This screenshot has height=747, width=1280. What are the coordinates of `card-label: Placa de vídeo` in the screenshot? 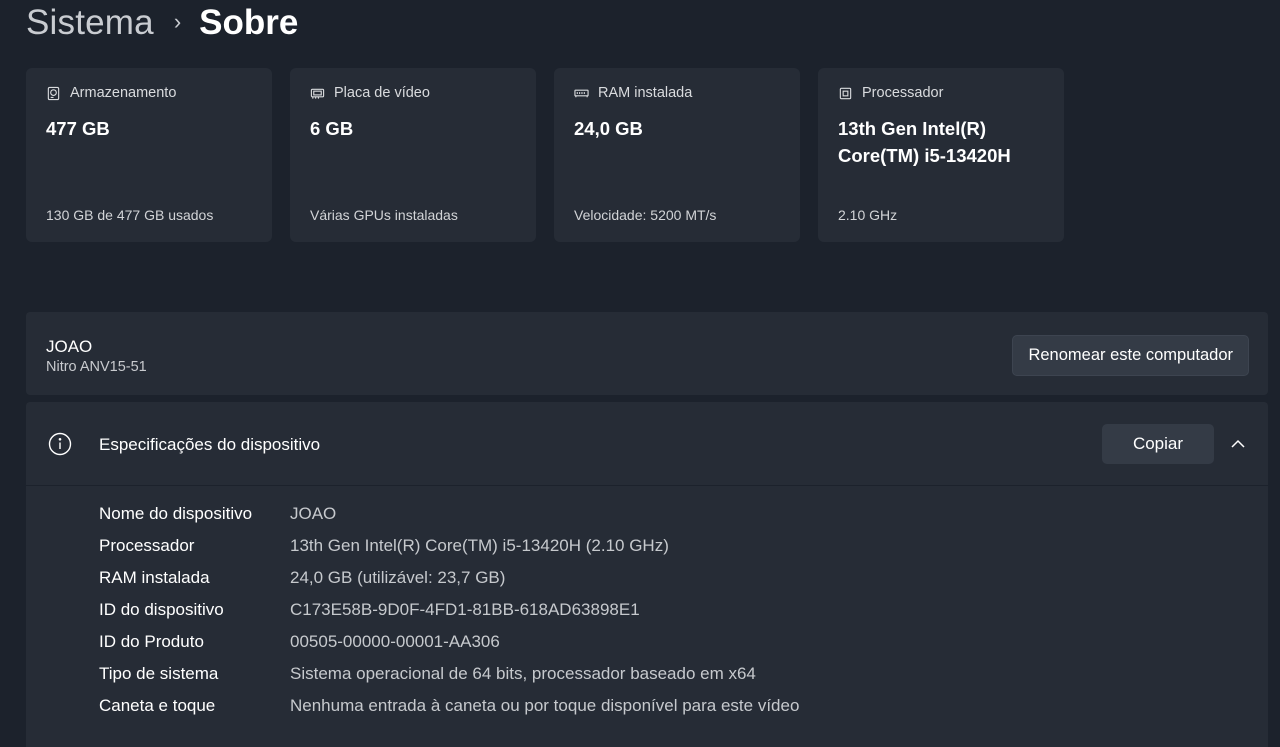 It's located at (382, 93).